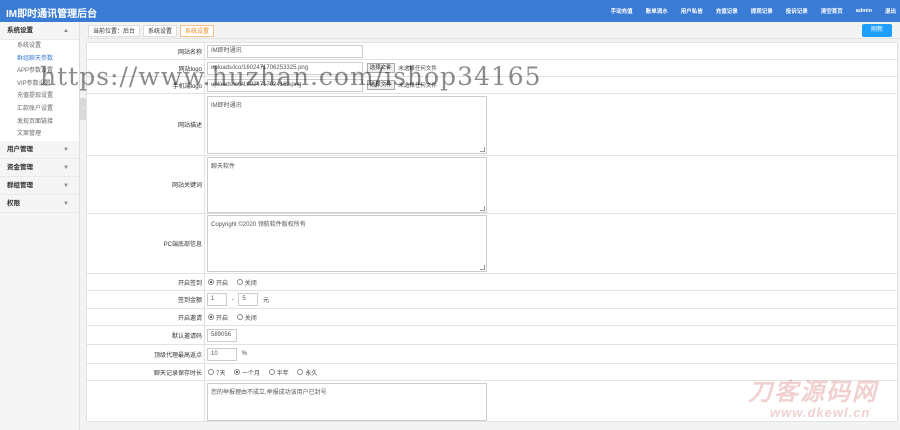 The image size is (900, 430). Describe the element at coordinates (266, 301) in the screenshot. I see `signin-amount-unit: 元` at that location.